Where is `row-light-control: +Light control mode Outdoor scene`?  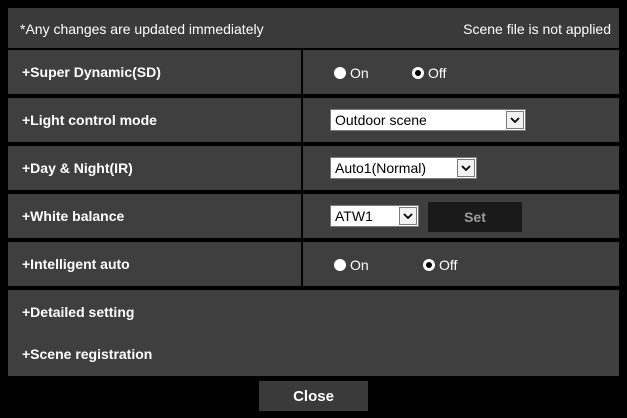 row-light-control: +Light control mode Outdoor scene is located at coordinates (313, 121).